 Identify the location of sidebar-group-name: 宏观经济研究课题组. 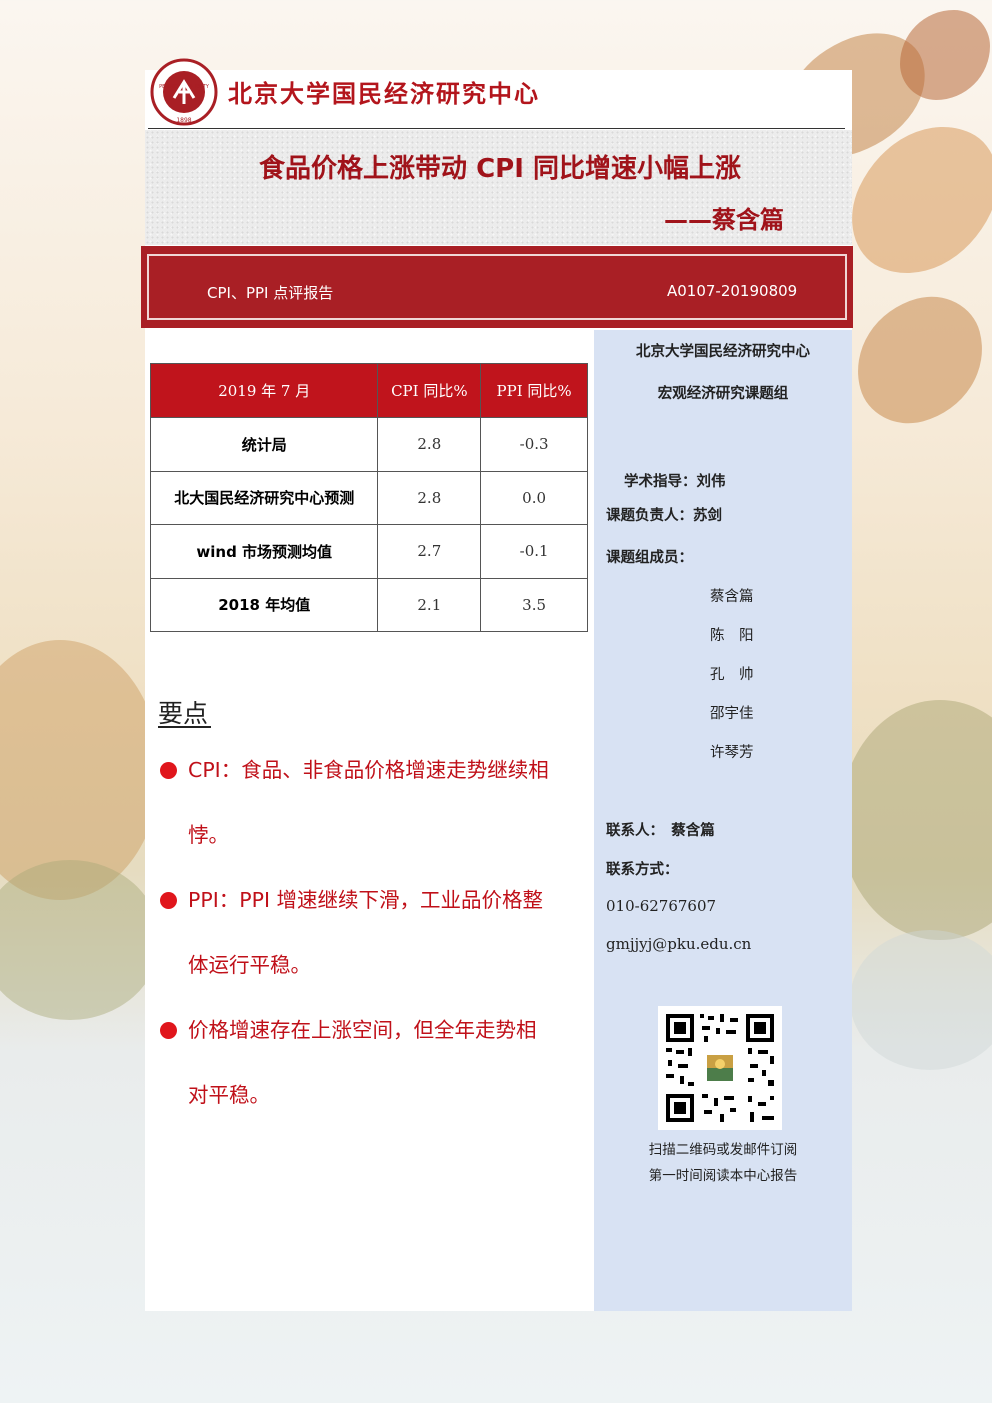
(723, 394).